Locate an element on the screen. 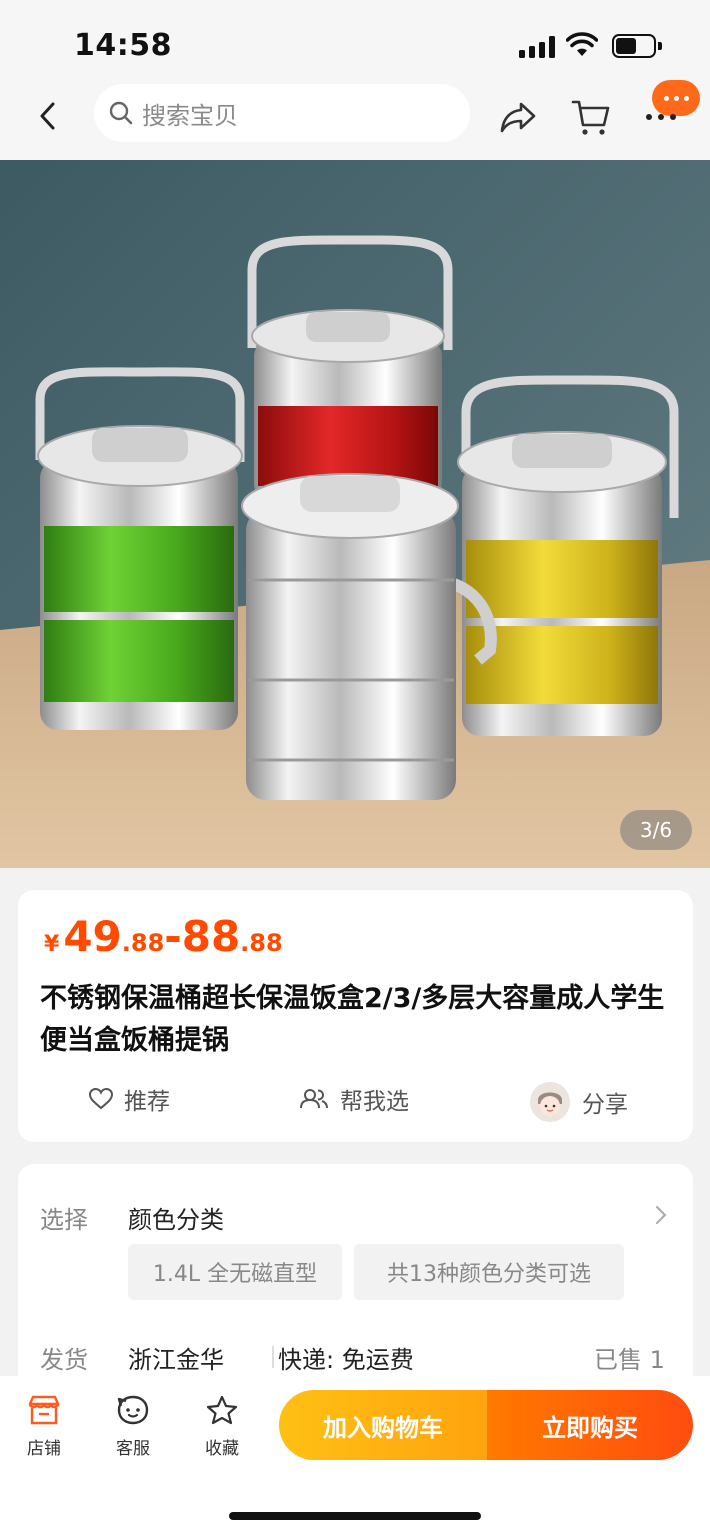  cart-icon is located at coordinates (590, 117).